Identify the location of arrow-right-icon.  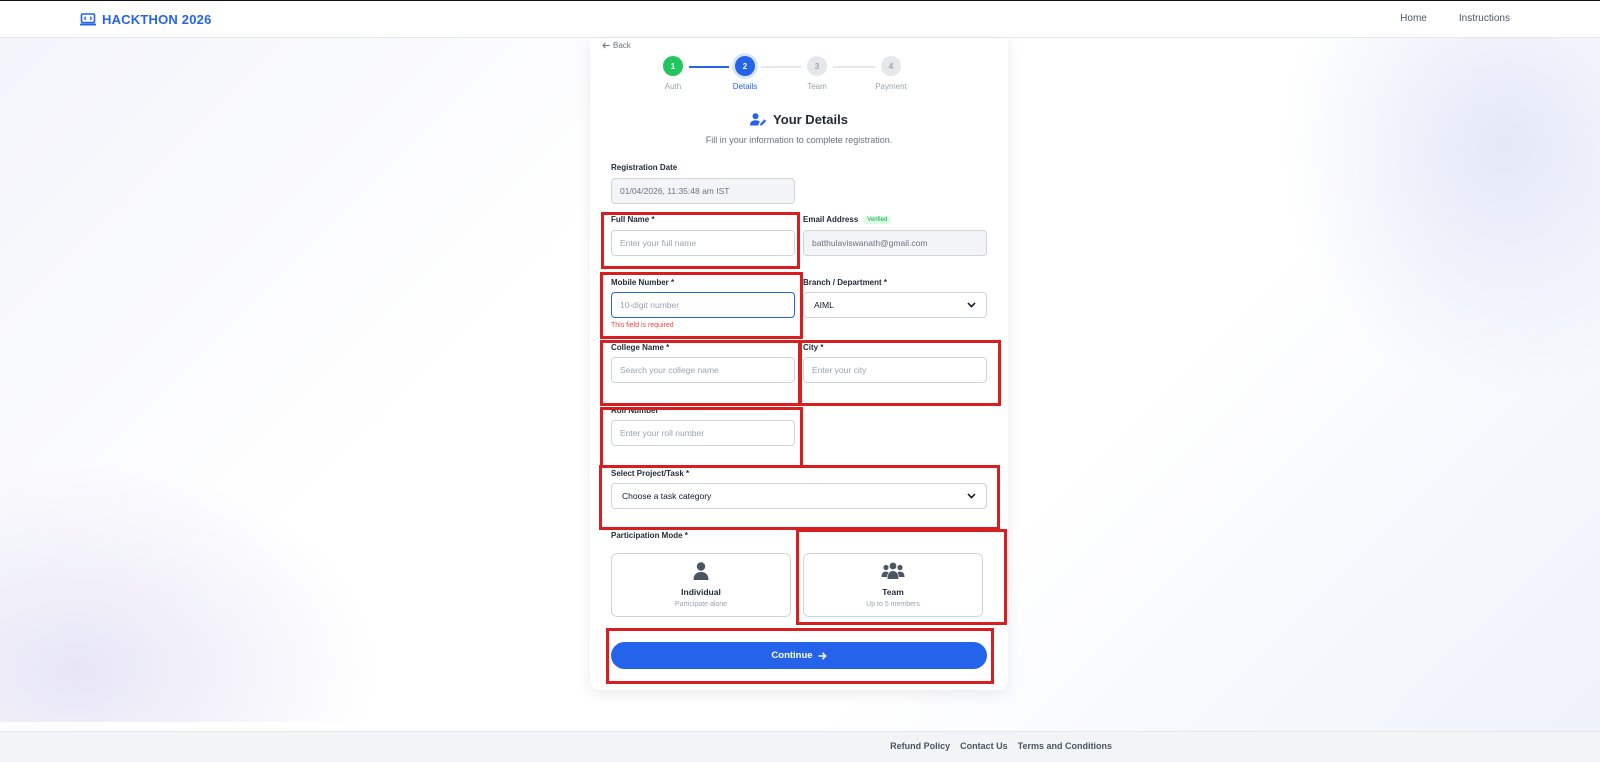
(822, 655).